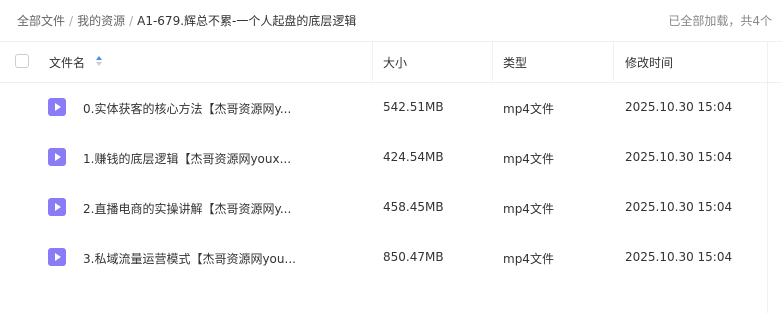  Describe the element at coordinates (413, 157) in the screenshot. I see `file-size: 424.54MB` at that location.